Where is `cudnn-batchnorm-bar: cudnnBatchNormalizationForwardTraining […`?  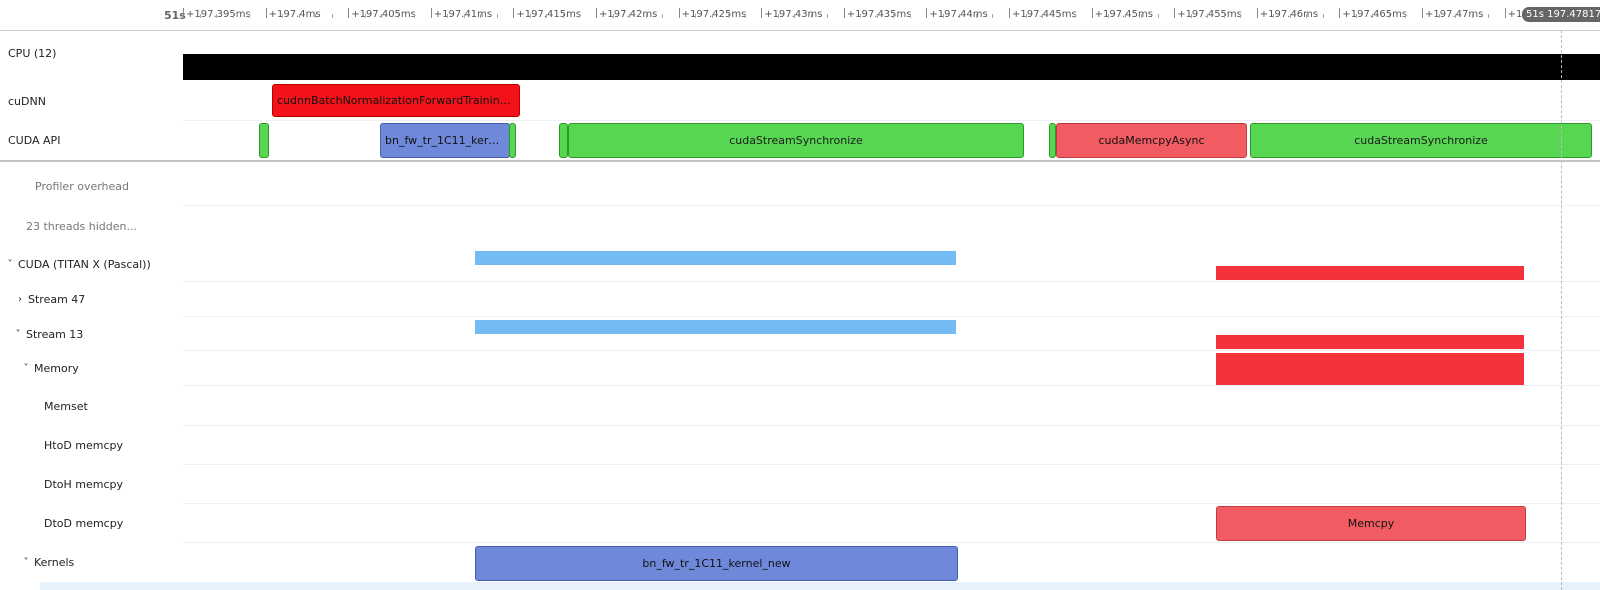
cudnn-batchnorm-bar: cudnnBatchNormalizationForwardTraining [… is located at coordinates (396, 100).